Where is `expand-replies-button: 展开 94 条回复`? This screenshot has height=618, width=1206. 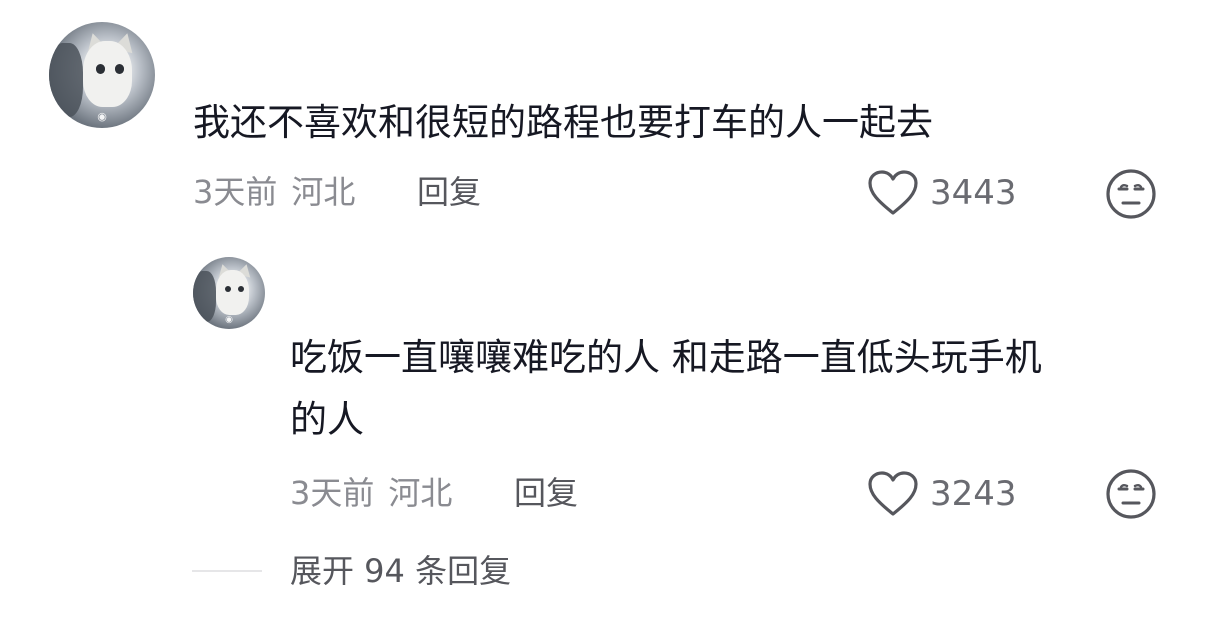
expand-replies-button: 展开 94 条回复 is located at coordinates (351, 571).